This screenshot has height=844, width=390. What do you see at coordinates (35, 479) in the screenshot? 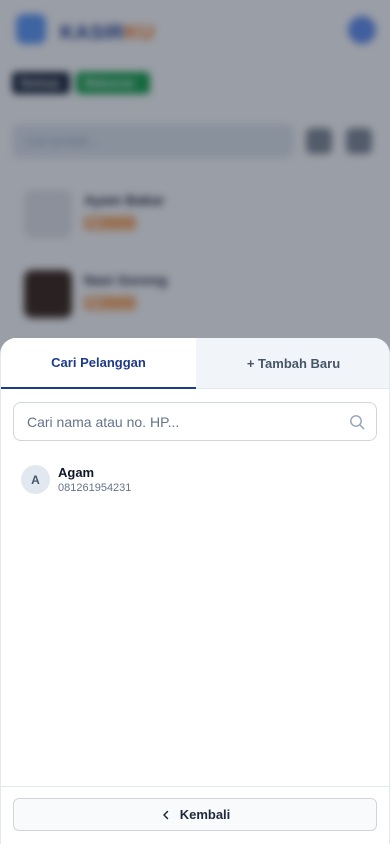
I see `customer-avatar: A` at bounding box center [35, 479].